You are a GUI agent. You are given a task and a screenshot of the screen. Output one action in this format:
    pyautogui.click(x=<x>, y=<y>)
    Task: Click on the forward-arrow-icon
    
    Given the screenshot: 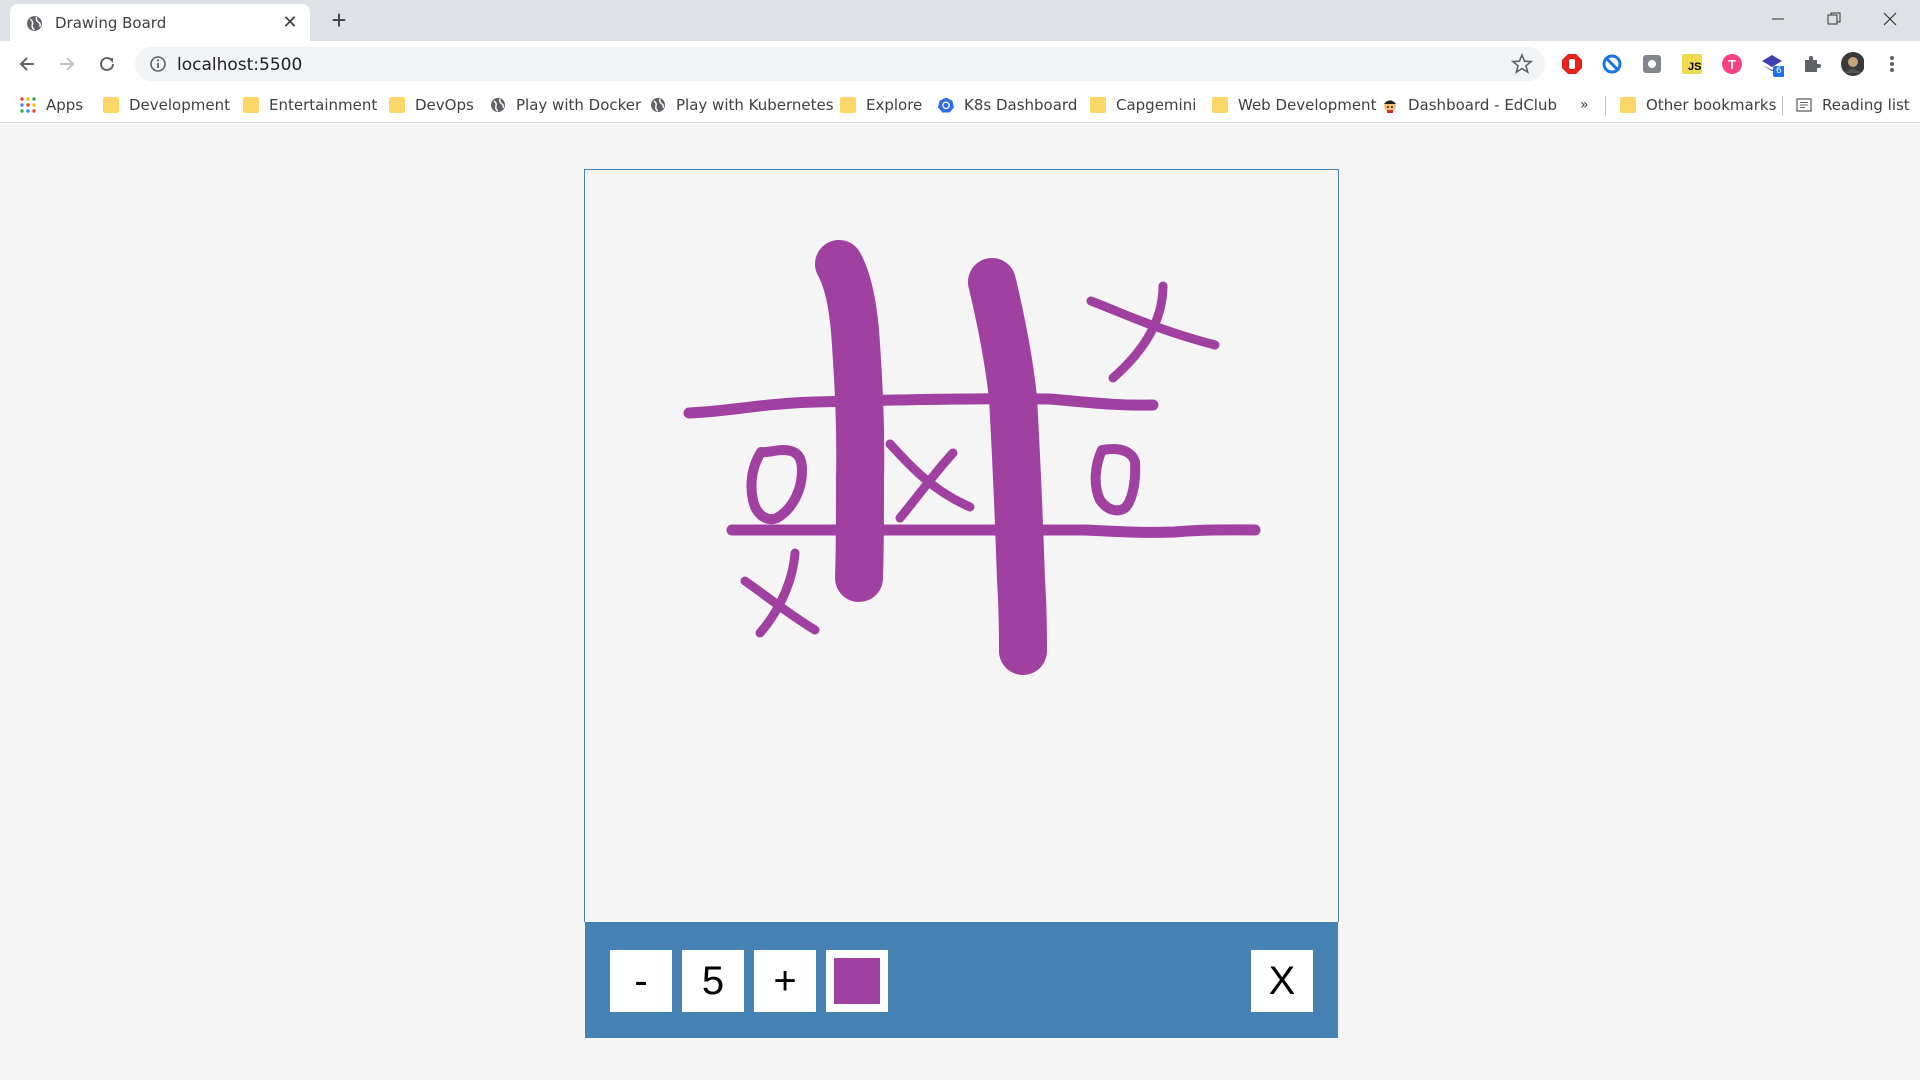 What is the action you would take?
    pyautogui.click(x=67, y=64)
    